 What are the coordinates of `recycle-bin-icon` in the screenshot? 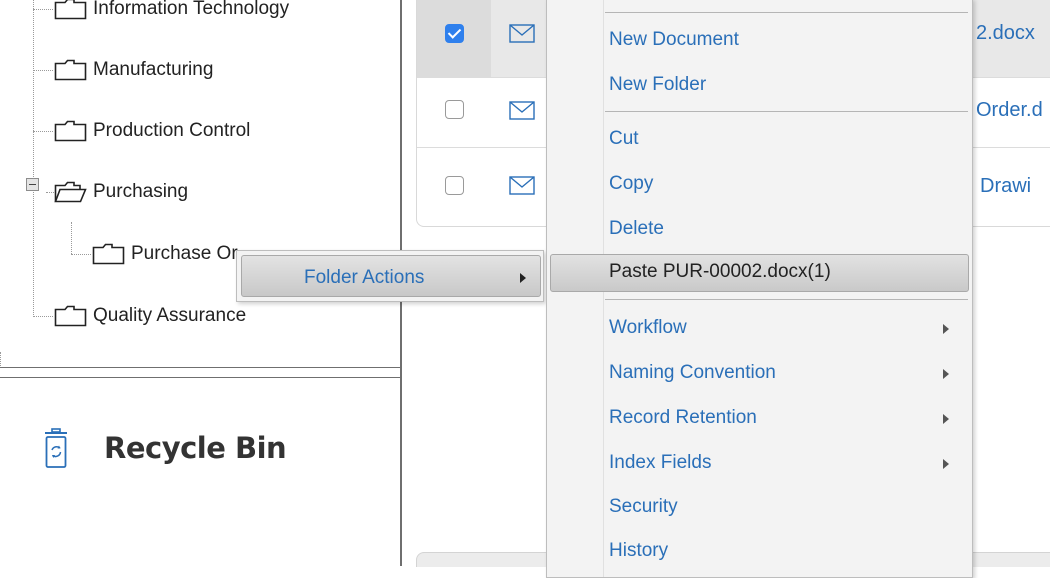 It's located at (56, 448).